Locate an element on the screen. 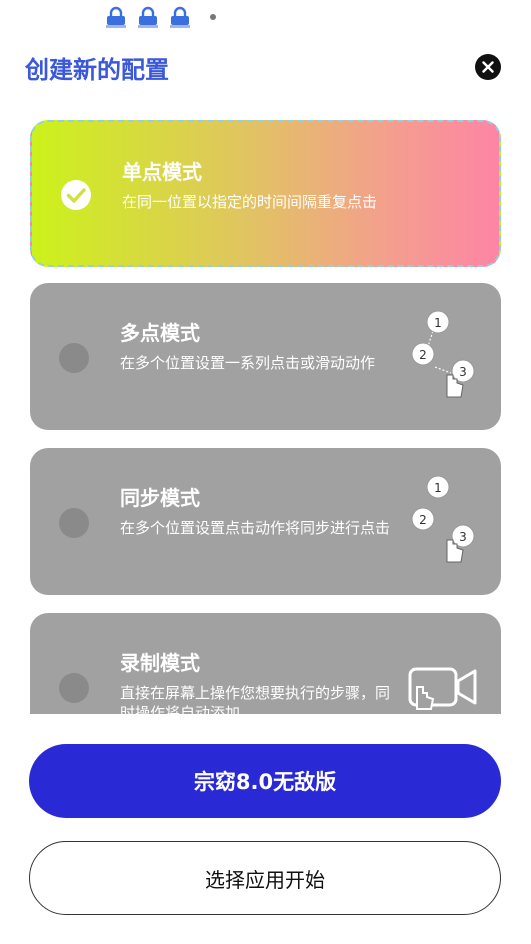 Image resolution: width=531 pixels, height=944 pixels. sync-tap-icon: 1 2 3 is located at coordinates (443, 519).